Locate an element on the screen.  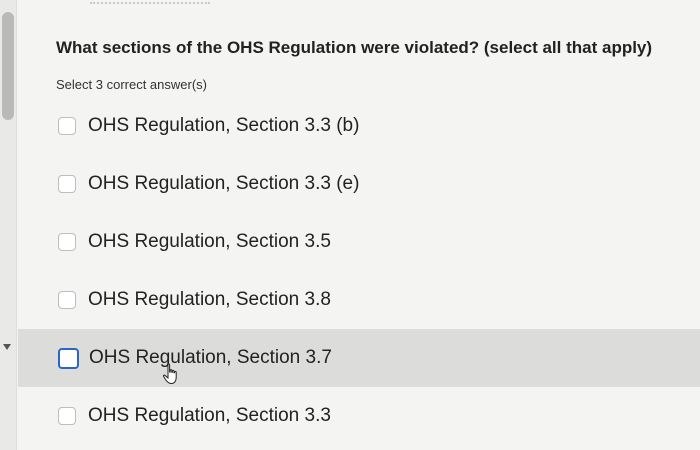
answer-option: OHS Regulation, Section 3.5 is located at coordinates (359, 242).